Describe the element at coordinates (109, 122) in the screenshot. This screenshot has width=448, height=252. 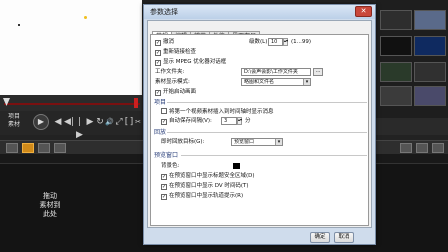
I see `volume-icon: 🔊` at that location.